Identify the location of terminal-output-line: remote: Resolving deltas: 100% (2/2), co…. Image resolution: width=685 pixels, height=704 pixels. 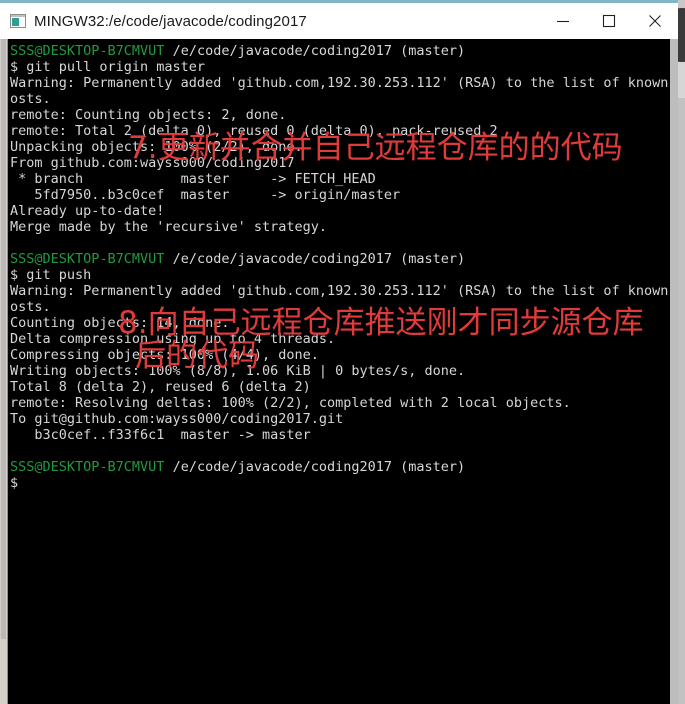
(290, 403).